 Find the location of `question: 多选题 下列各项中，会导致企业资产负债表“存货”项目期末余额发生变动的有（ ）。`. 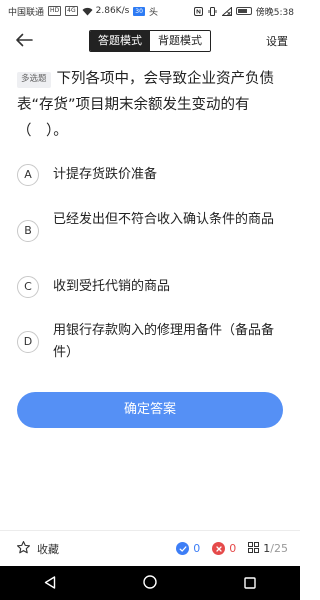

question: 多选题 下列各项中，会导致企业资产负债表“存货”项目期末余额发生变动的有（ ）。 is located at coordinates (152, 105).